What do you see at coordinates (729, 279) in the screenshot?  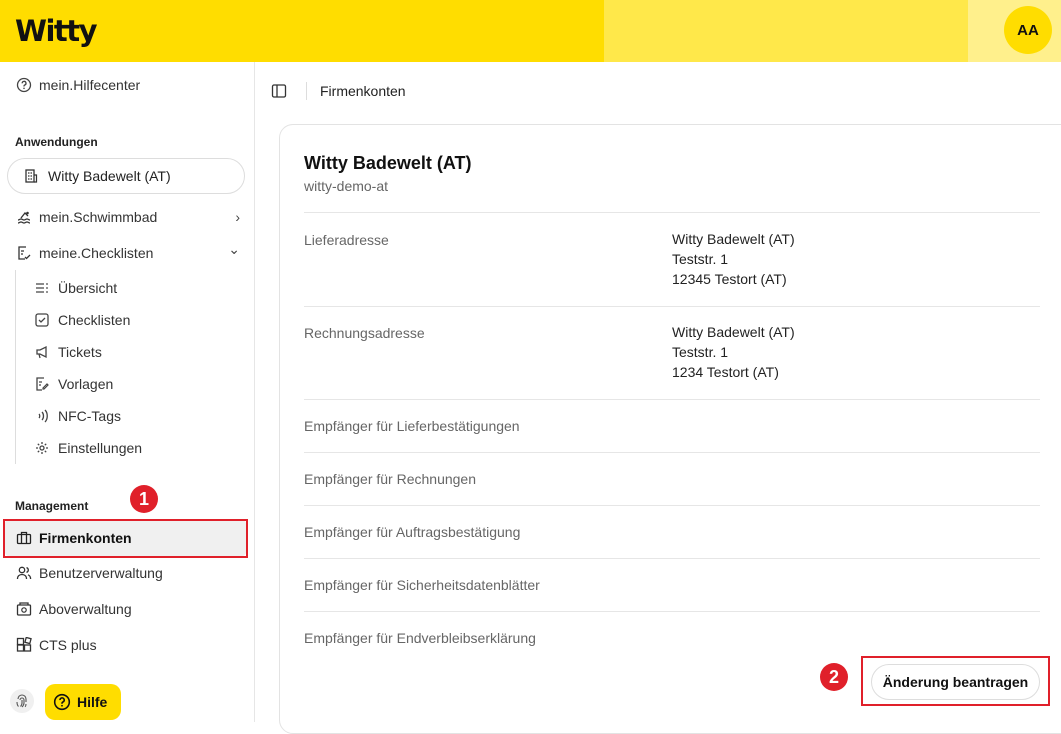 I see `delivery-line: 12345 Testort (AT)` at bounding box center [729, 279].